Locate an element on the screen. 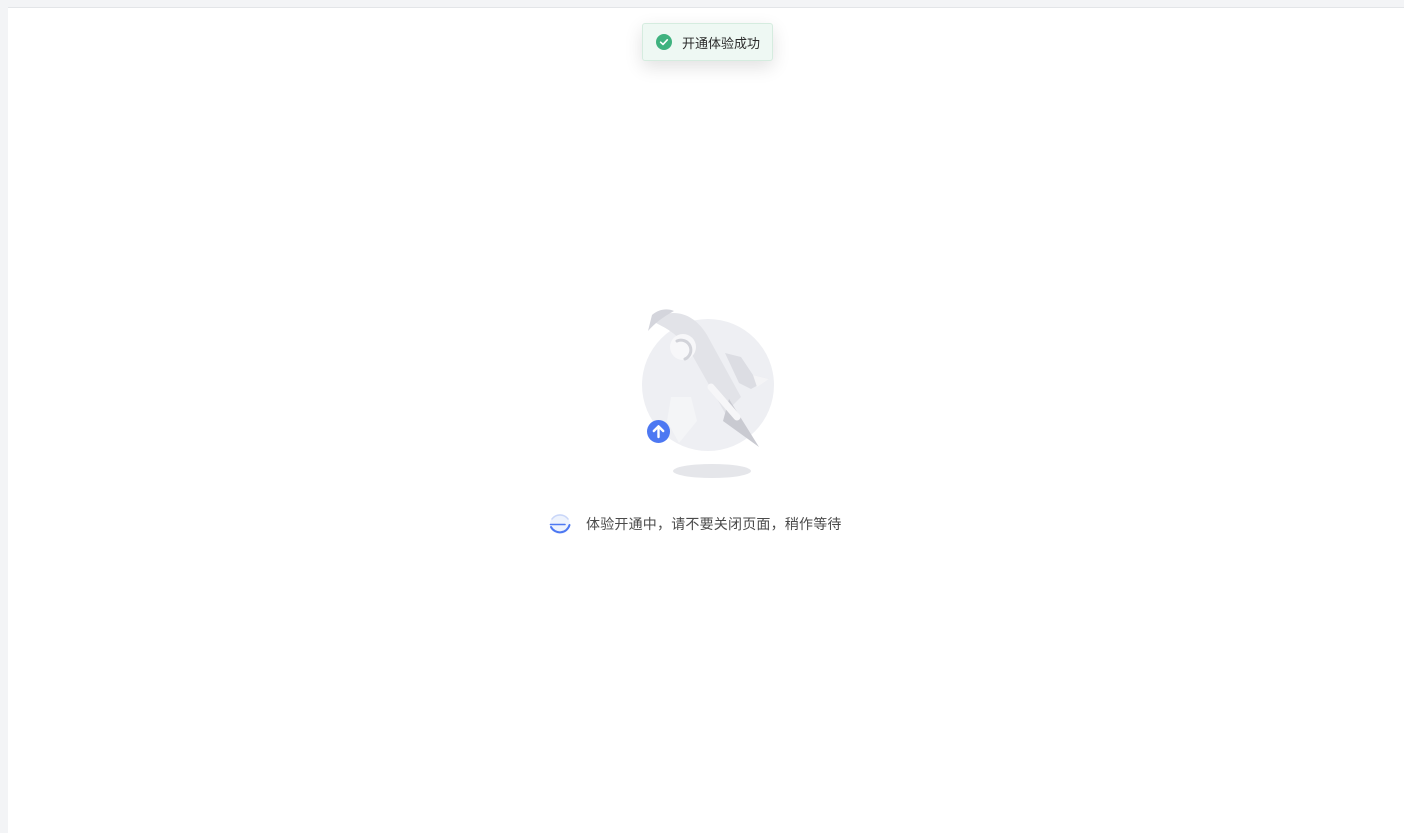  loading-message: 体验开通中，请不要关闭页面，稍作等待 is located at coordinates (714, 525).